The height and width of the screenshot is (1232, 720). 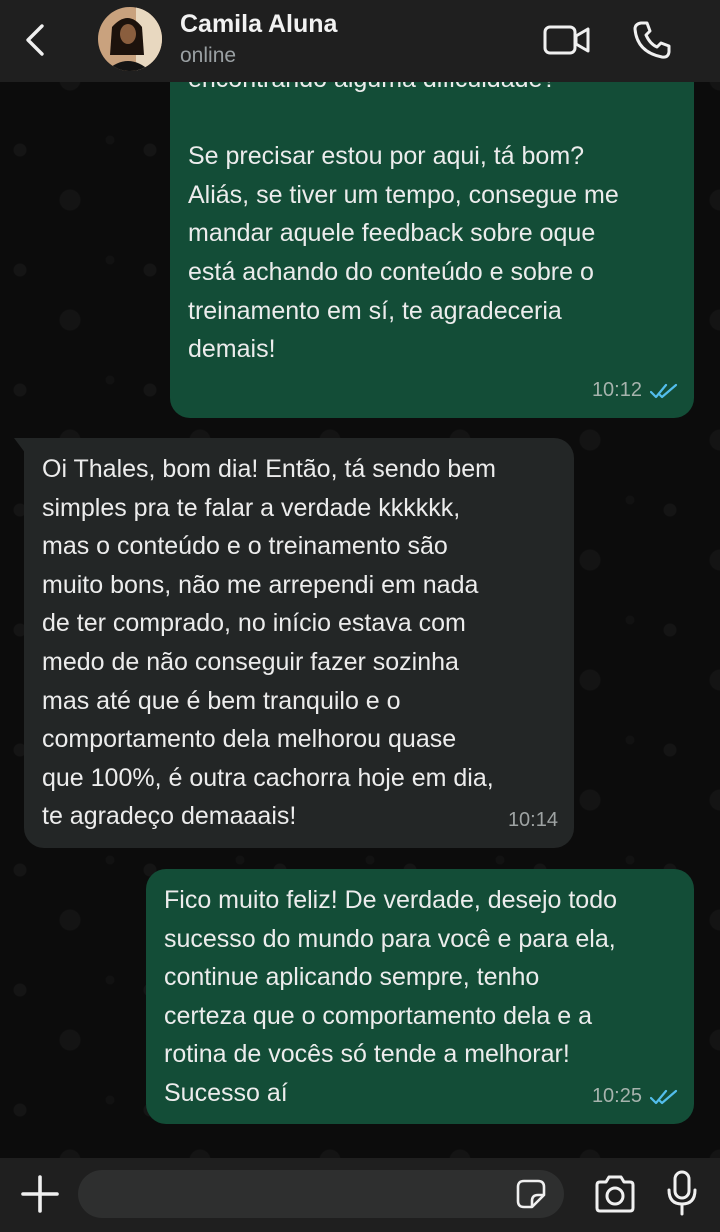 What do you see at coordinates (616, 1096) in the screenshot?
I see `message-time: 10:25` at bounding box center [616, 1096].